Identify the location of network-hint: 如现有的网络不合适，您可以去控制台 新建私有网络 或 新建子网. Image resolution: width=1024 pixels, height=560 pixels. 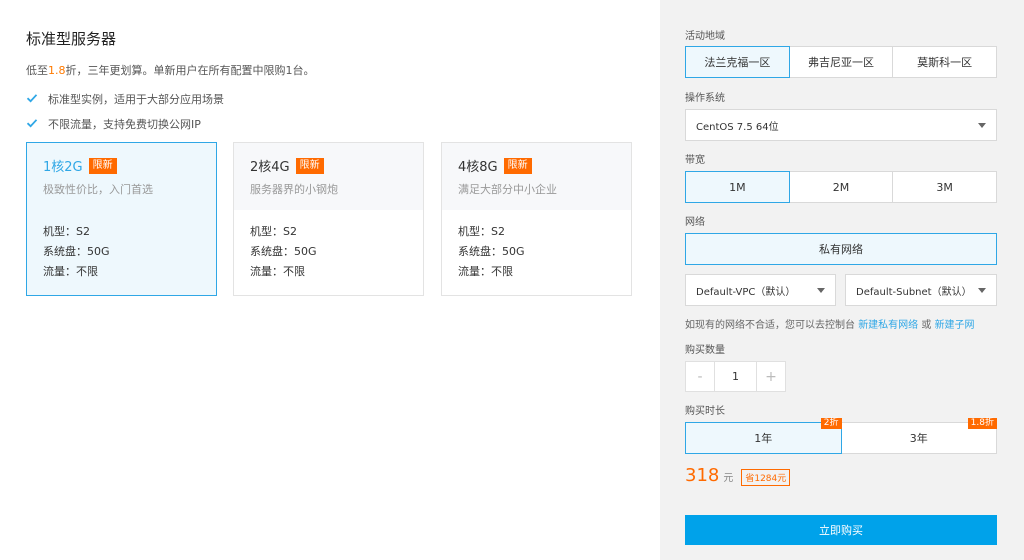
(830, 323).